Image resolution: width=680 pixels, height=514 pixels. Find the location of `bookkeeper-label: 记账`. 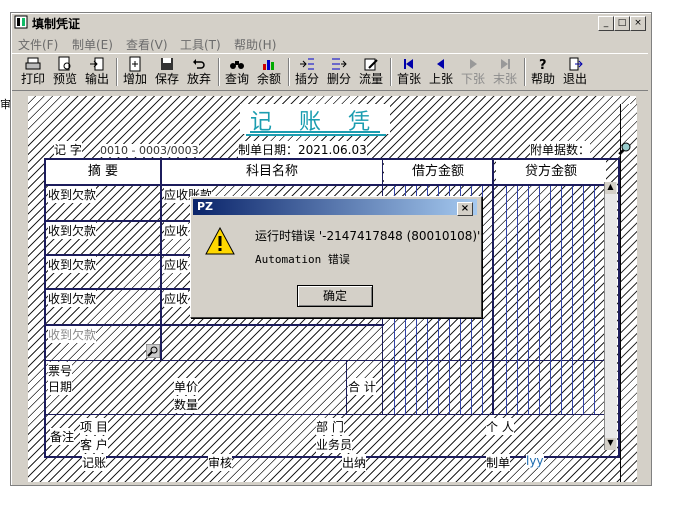

bookkeeper-label: 记账 is located at coordinates (94, 462).